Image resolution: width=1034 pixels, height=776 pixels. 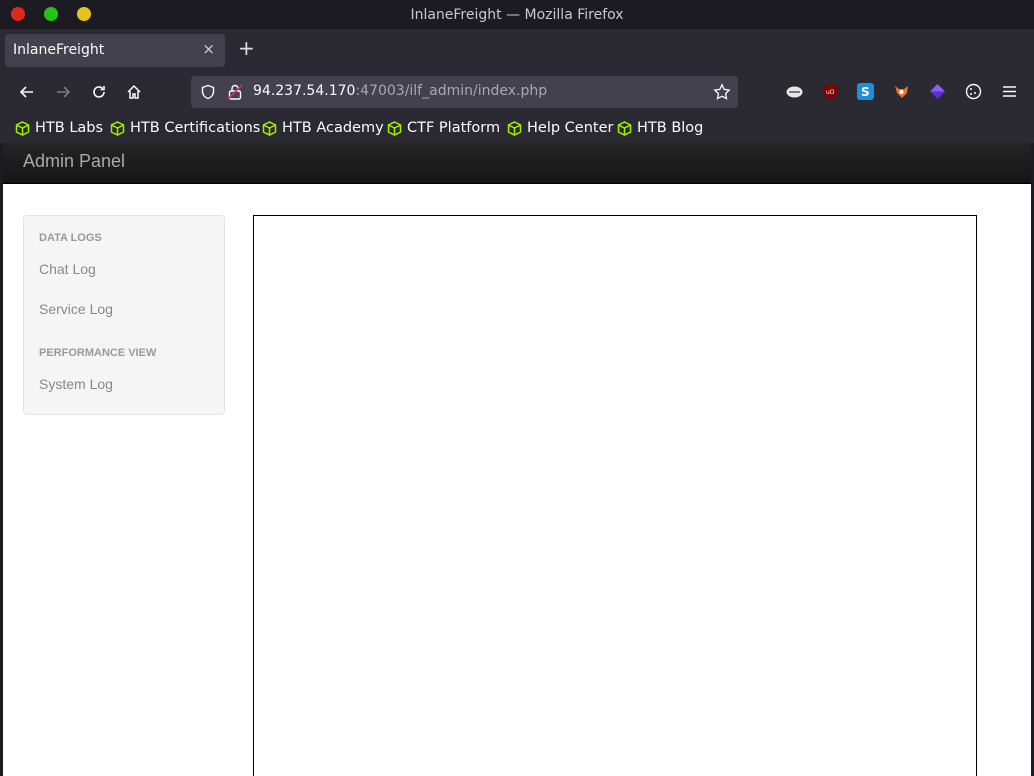 I want to click on nav-header-data-logs: DATA LOGS, so click(x=70, y=238).